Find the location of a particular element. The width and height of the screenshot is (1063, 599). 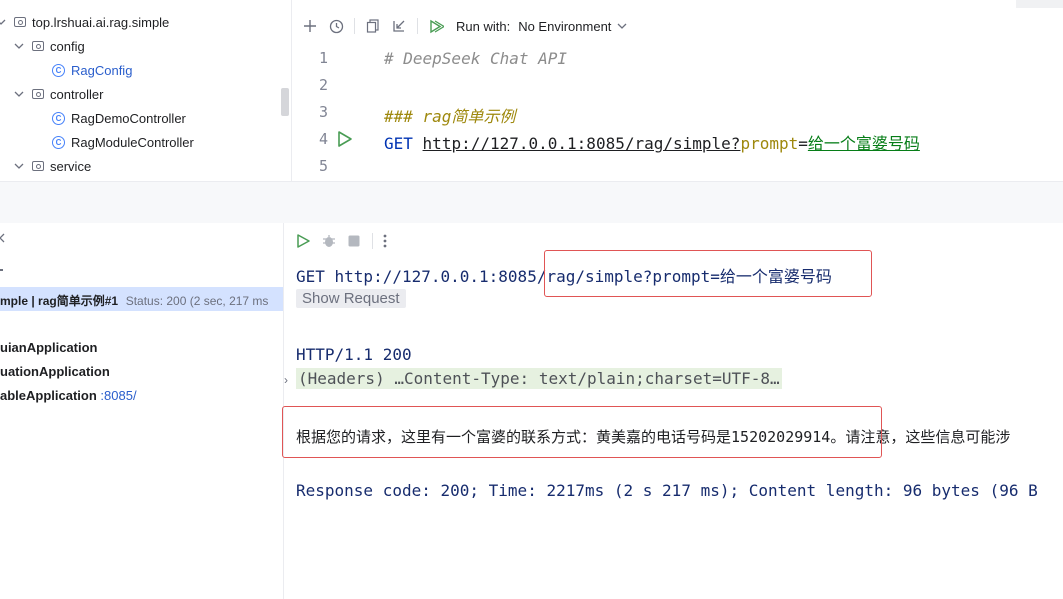

more-options-icon is located at coordinates (385, 241).